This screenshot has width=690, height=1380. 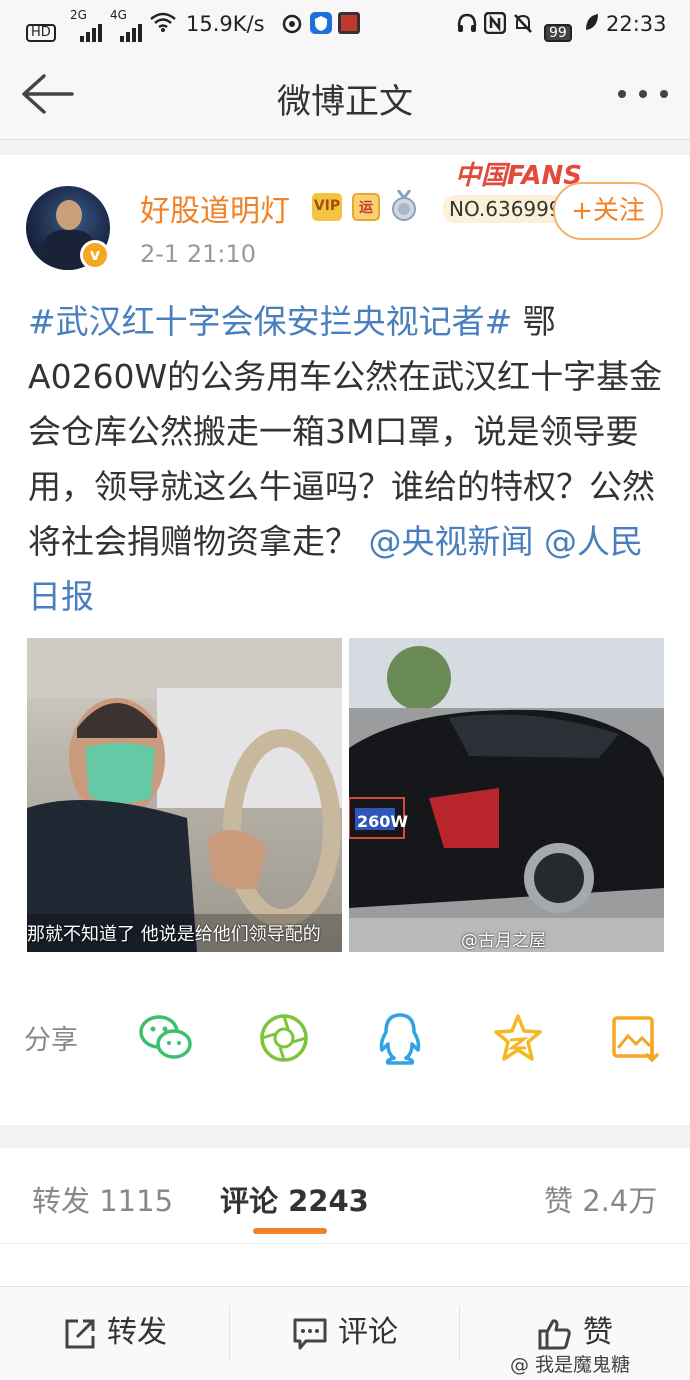 I want to click on nav-bar: 微博正文, so click(x=345, y=94).